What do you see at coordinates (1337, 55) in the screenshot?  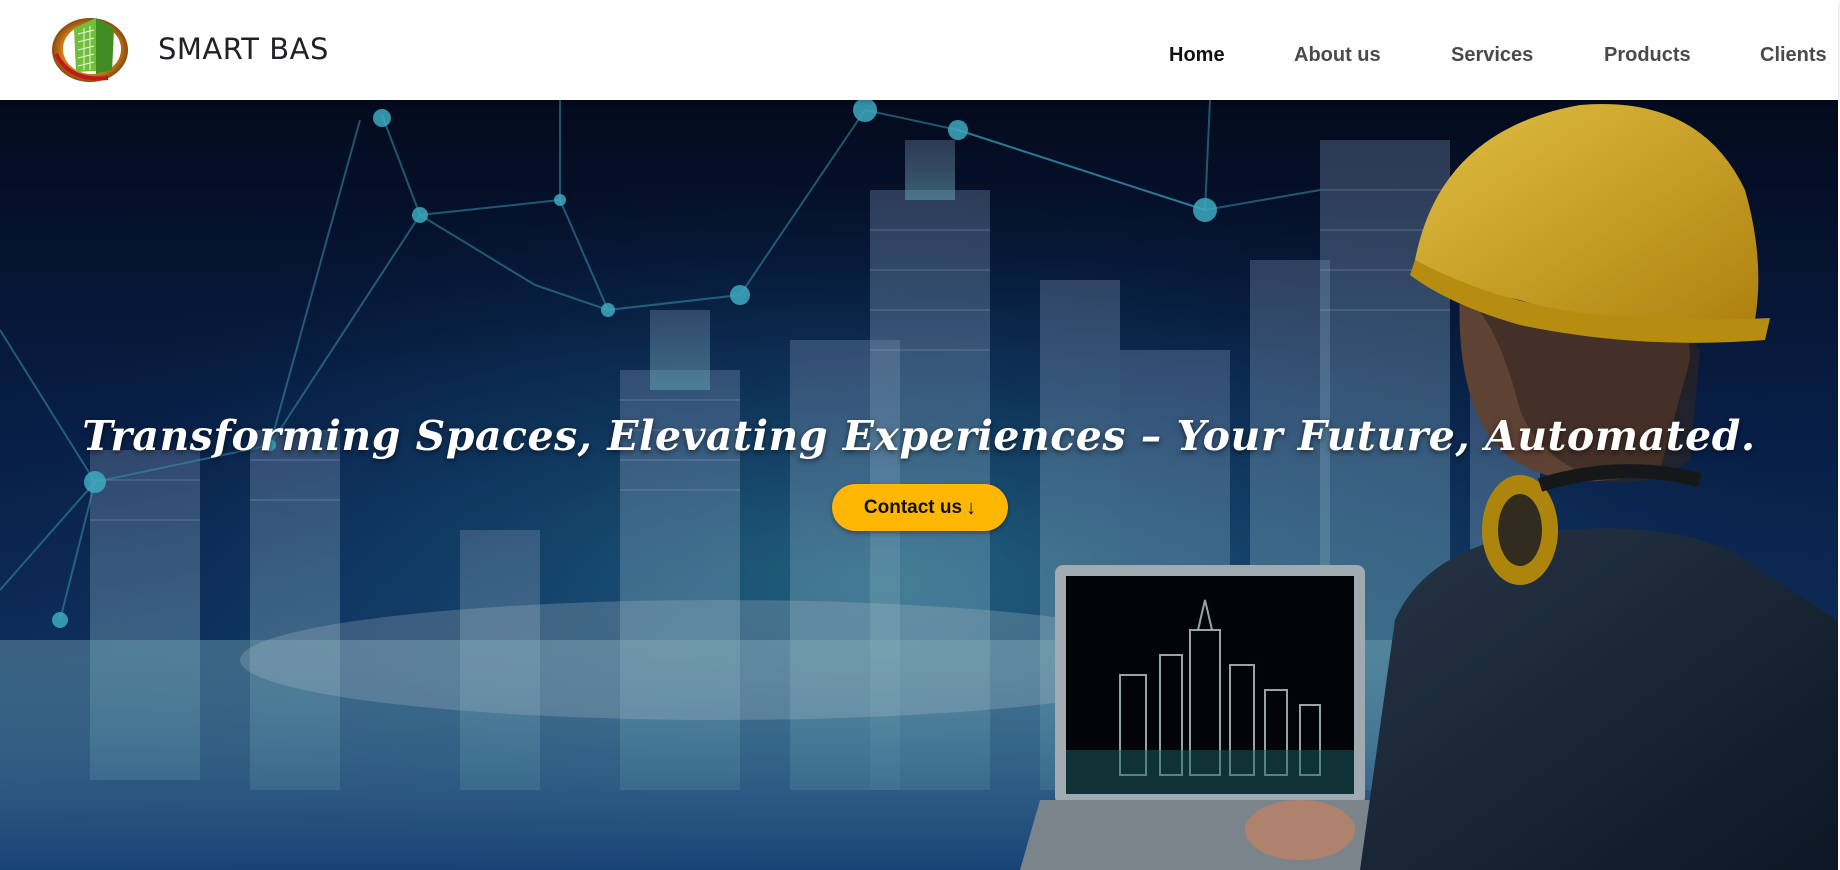 I see `nav-about-us: About us` at bounding box center [1337, 55].